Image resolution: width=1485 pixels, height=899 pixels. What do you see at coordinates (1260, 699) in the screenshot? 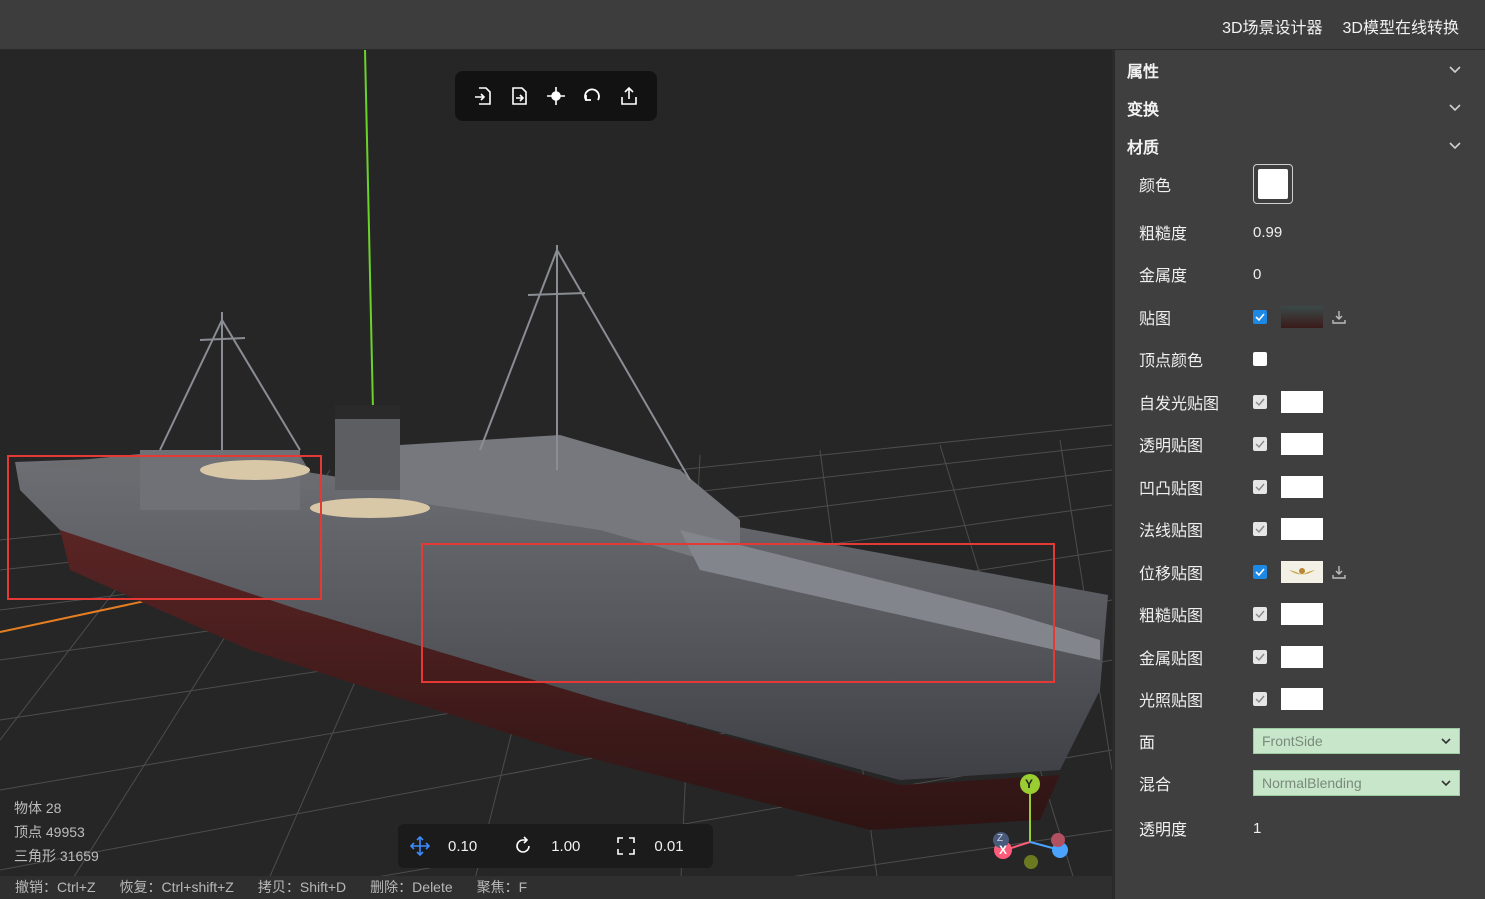
I see `light-map-checkbox` at bounding box center [1260, 699].